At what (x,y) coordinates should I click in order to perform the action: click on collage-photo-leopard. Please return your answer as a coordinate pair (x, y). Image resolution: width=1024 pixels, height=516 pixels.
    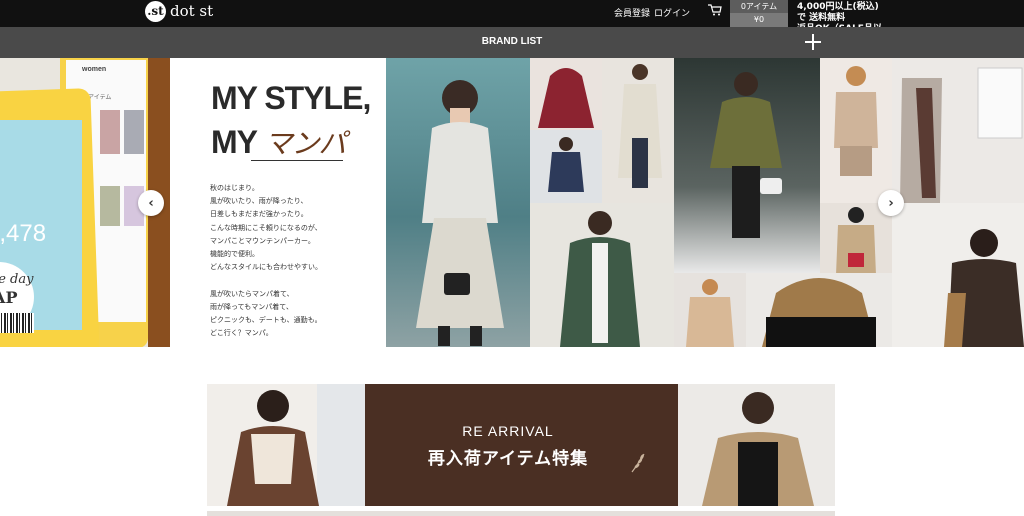
    Looking at the image, I should click on (958, 275).